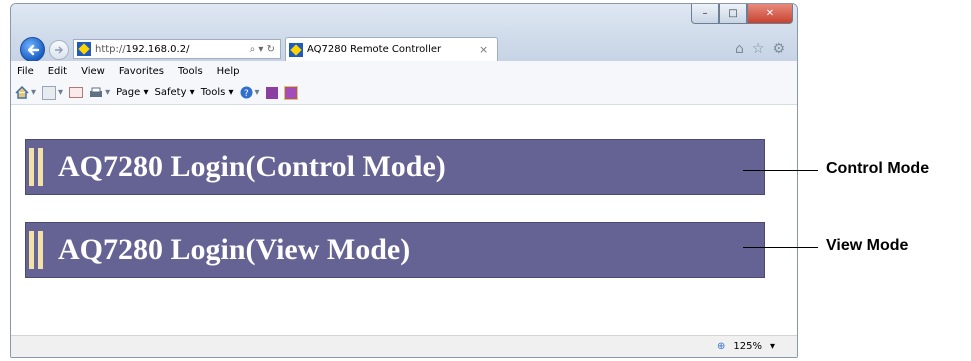 Image resolution: width=971 pixels, height=361 pixels. What do you see at coordinates (867, 245) in the screenshot?
I see `view-mode-annotation: View Mode` at bounding box center [867, 245].